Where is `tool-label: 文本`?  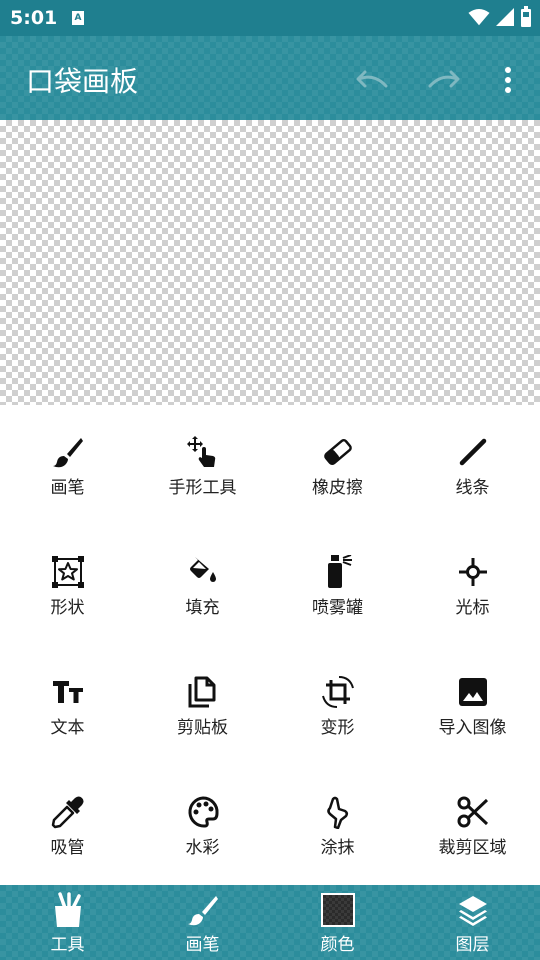
tool-label: 文本 is located at coordinates (67, 728).